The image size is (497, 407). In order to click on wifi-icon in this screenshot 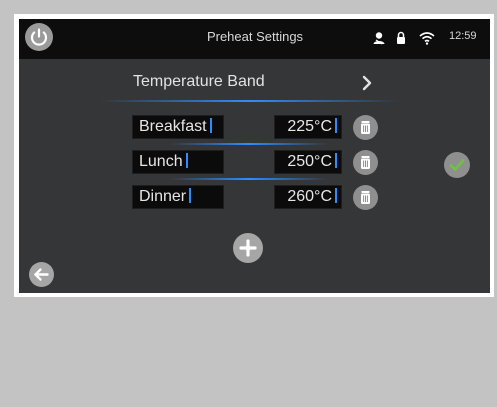, I will do `click(427, 38)`.